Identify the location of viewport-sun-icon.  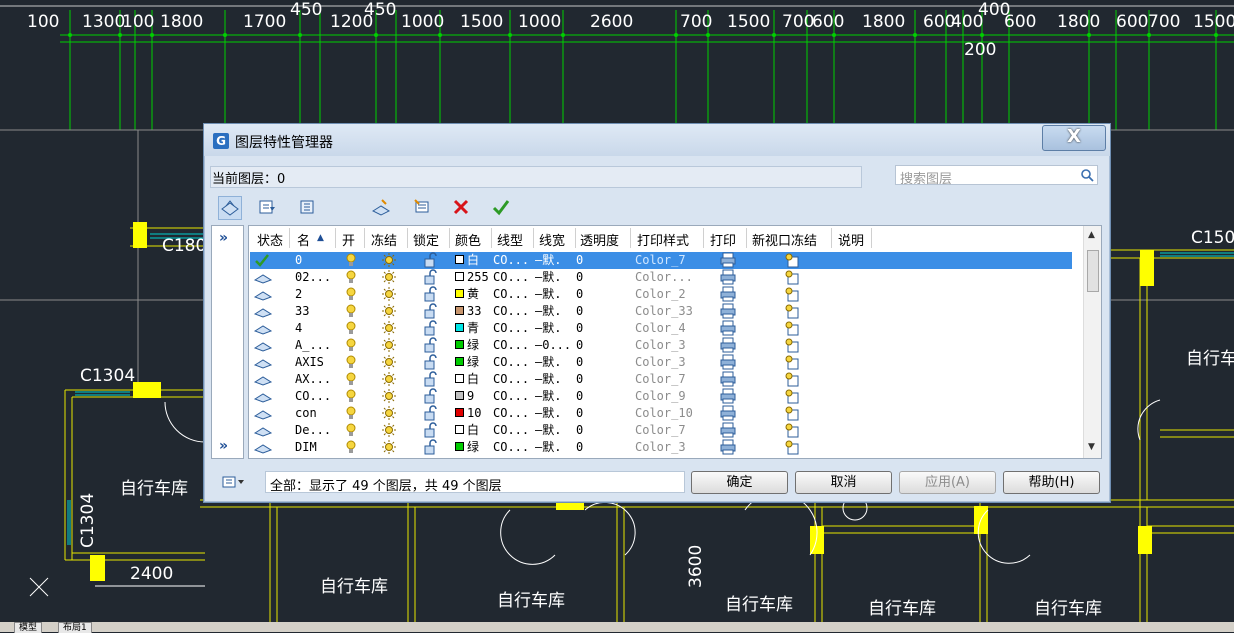
(791, 448).